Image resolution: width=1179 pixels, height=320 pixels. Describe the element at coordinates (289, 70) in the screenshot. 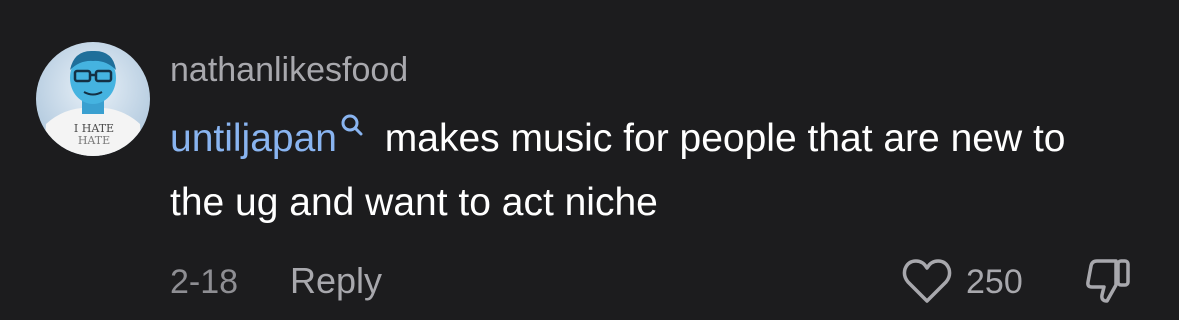

I see `comment-username: nathanlikesfood` at that location.